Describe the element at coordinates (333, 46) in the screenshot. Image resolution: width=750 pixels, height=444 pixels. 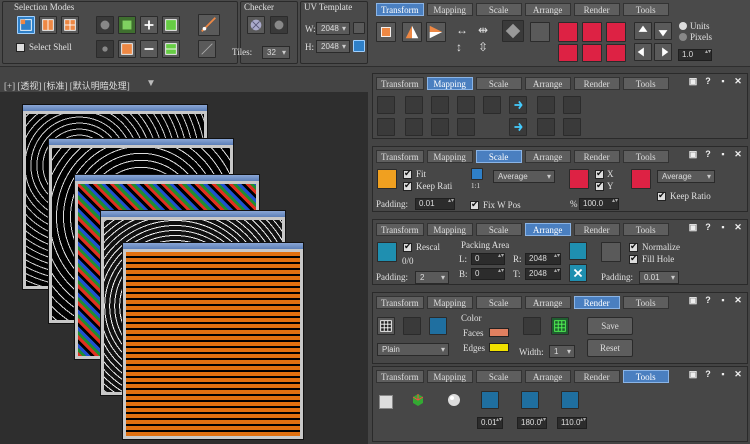
I see `height-dropdown: 2048` at that location.